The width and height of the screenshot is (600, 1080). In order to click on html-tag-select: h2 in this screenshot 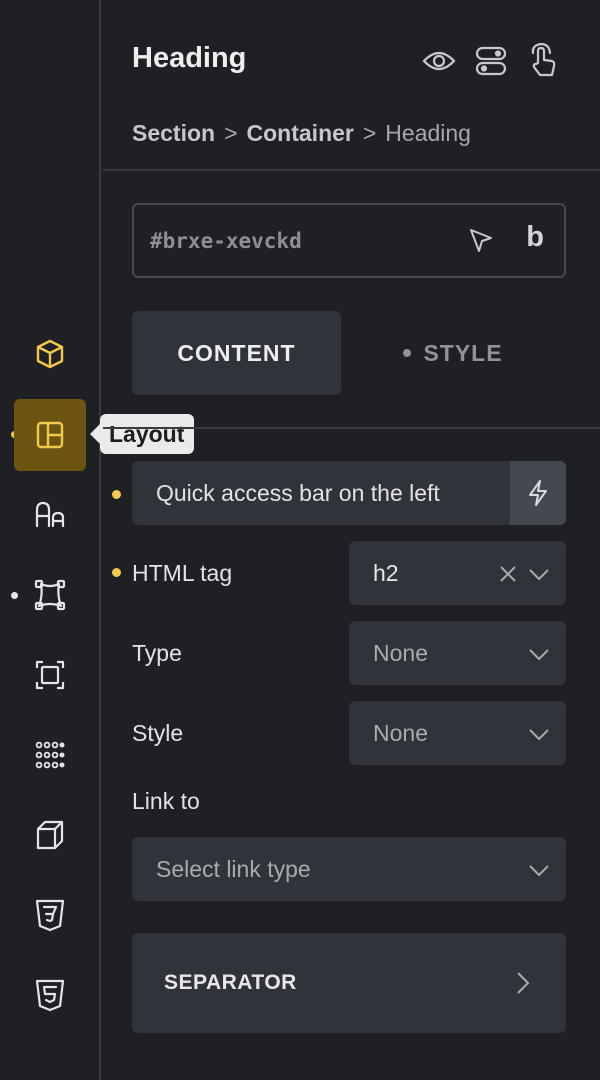, I will do `click(457, 573)`.